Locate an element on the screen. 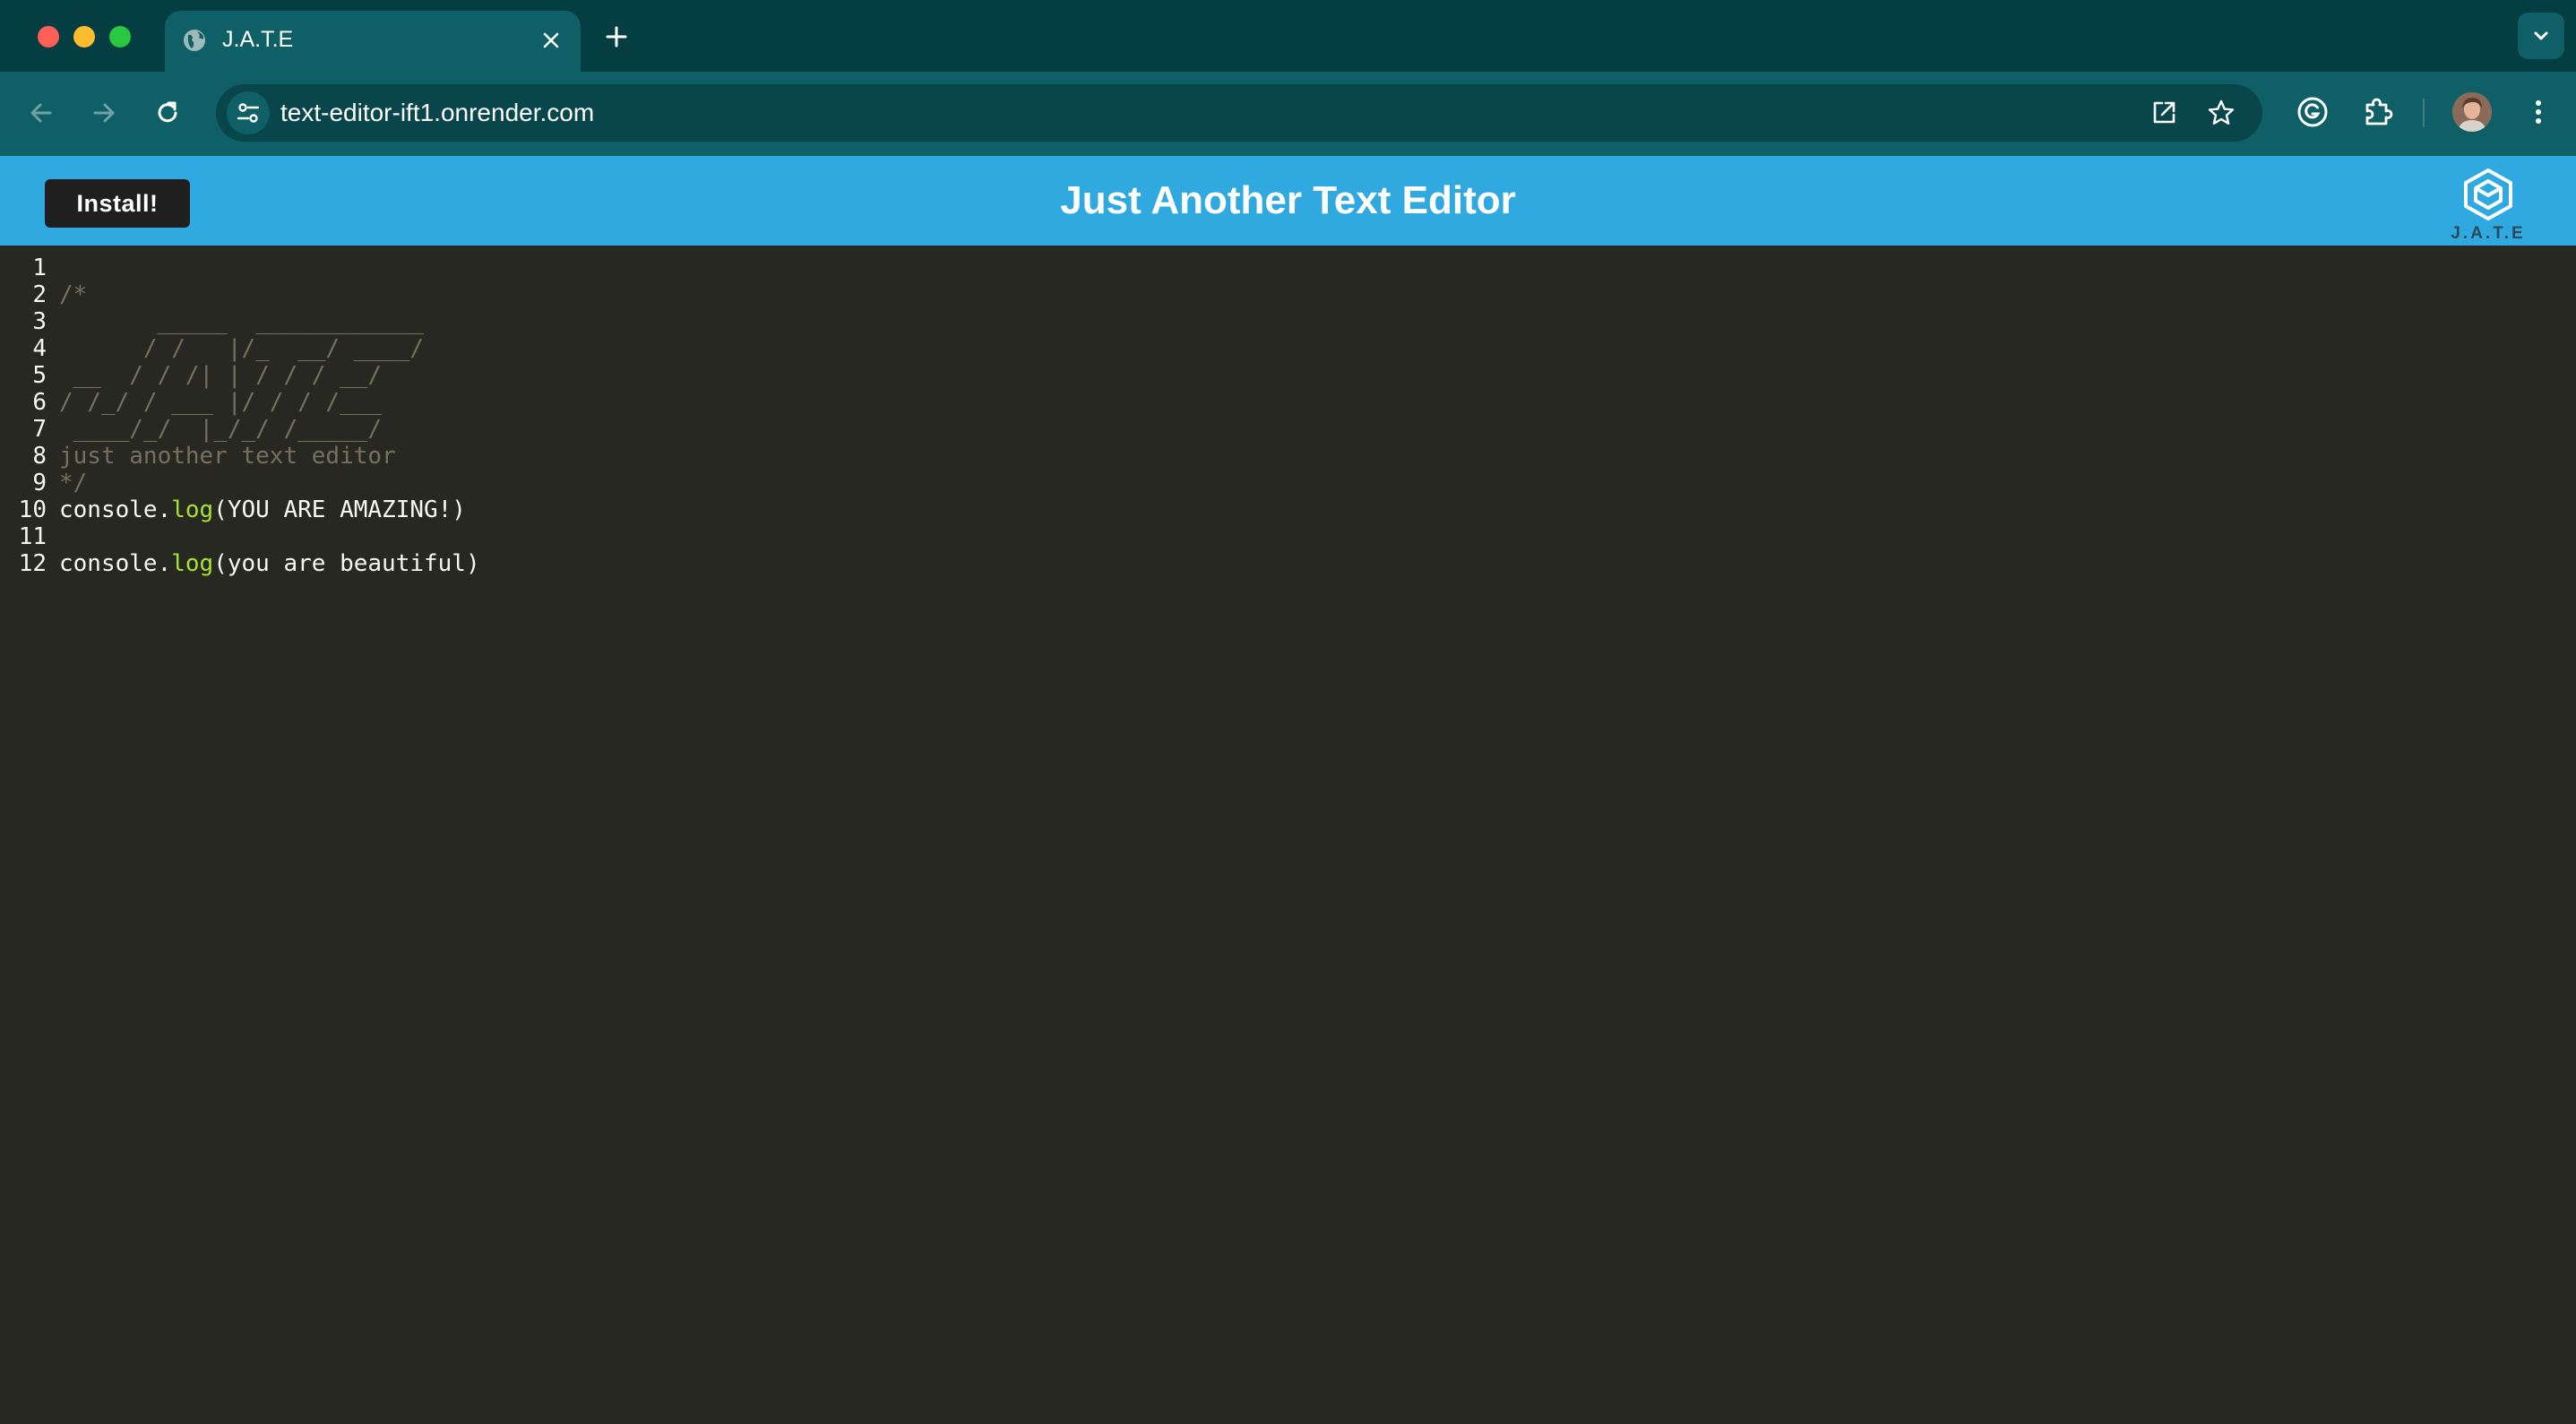 The width and height of the screenshot is (2576, 1424). more-vert-icon is located at coordinates (2538, 112).